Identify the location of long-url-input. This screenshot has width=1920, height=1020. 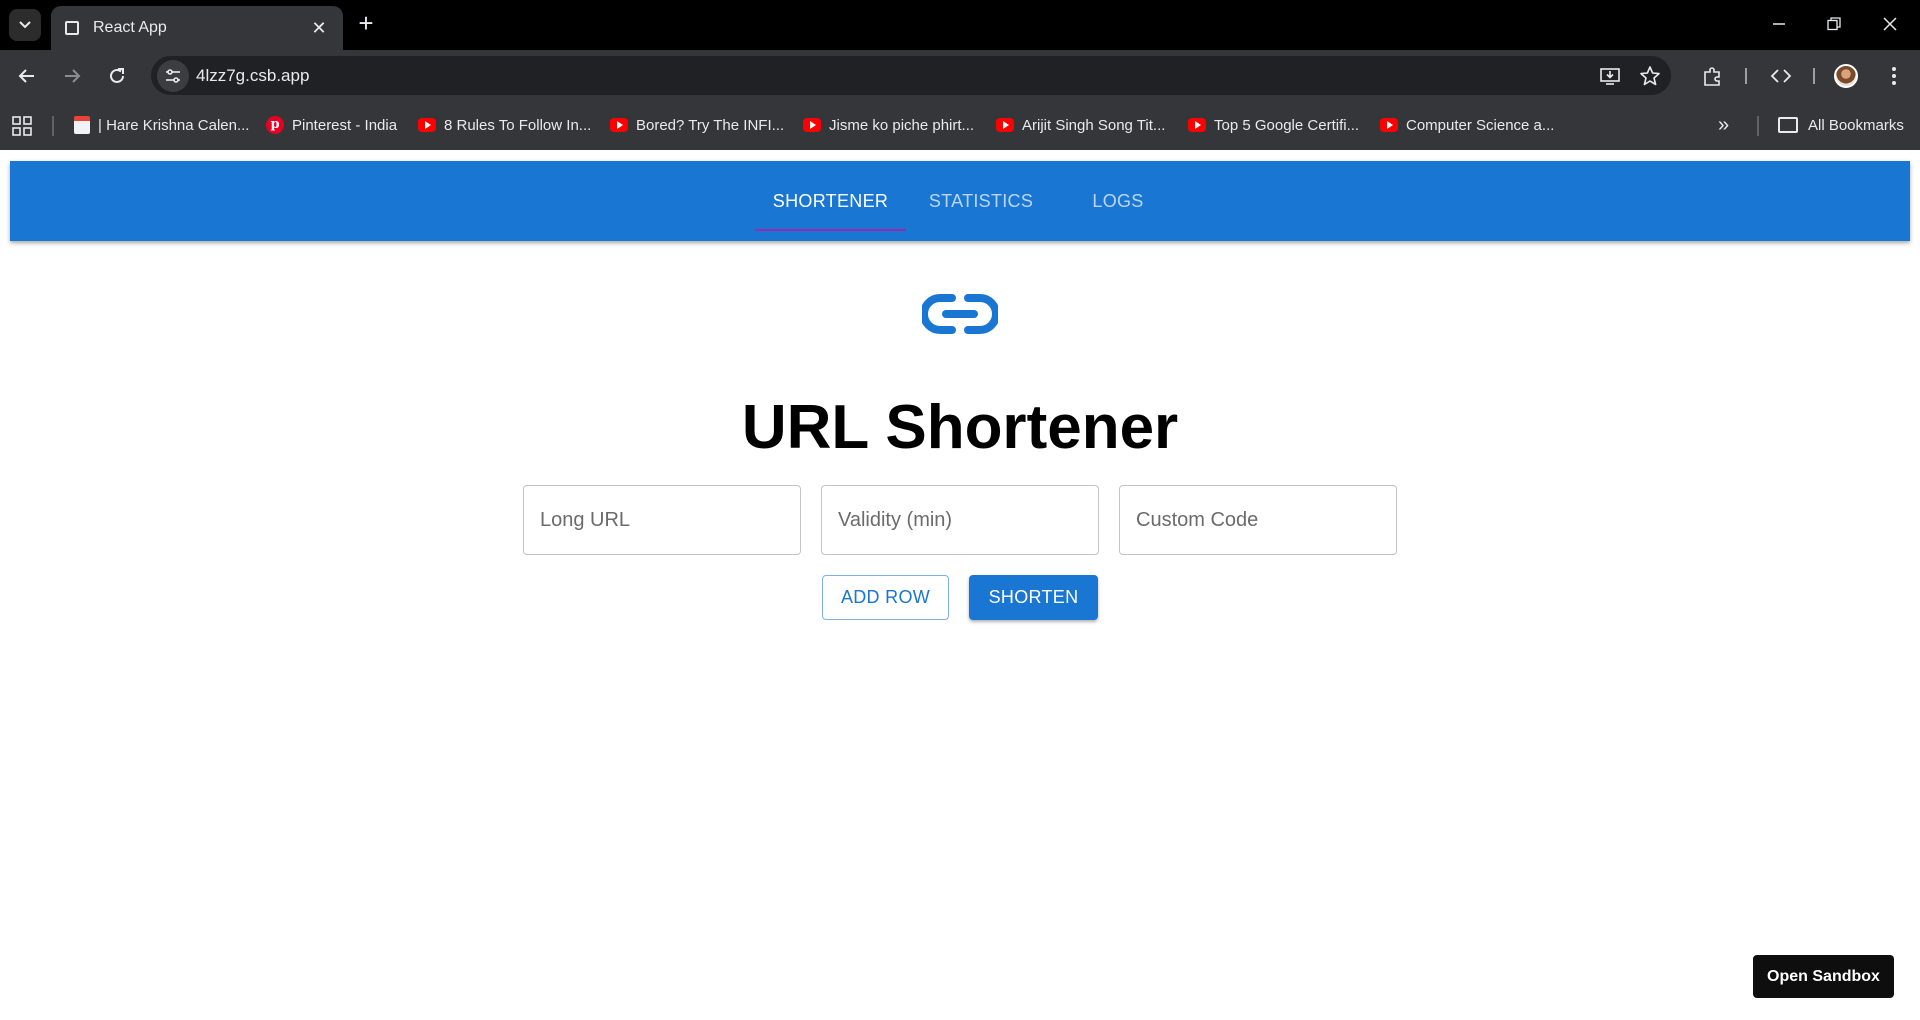
(662, 520).